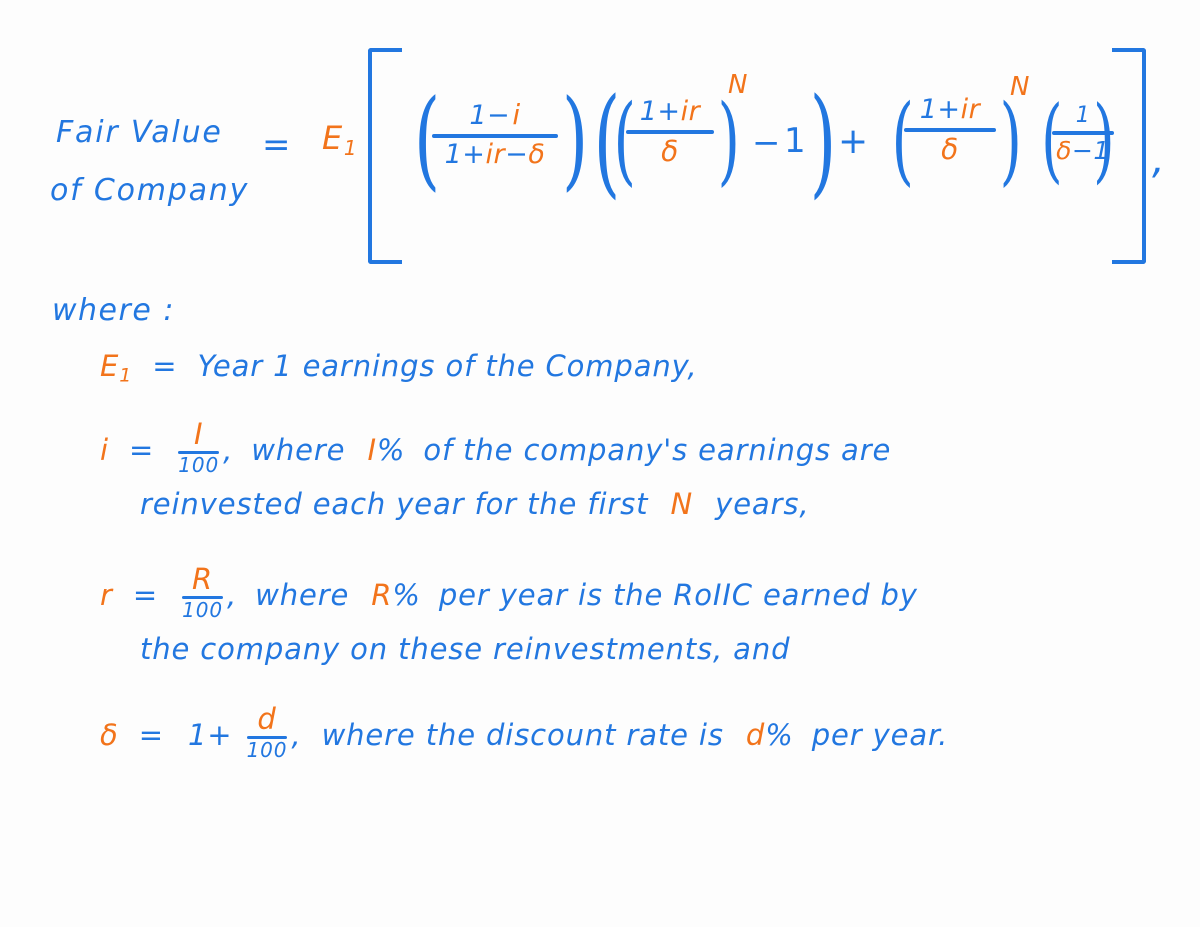  I want to click on group2-minus-one: 1, so click(795, 141).